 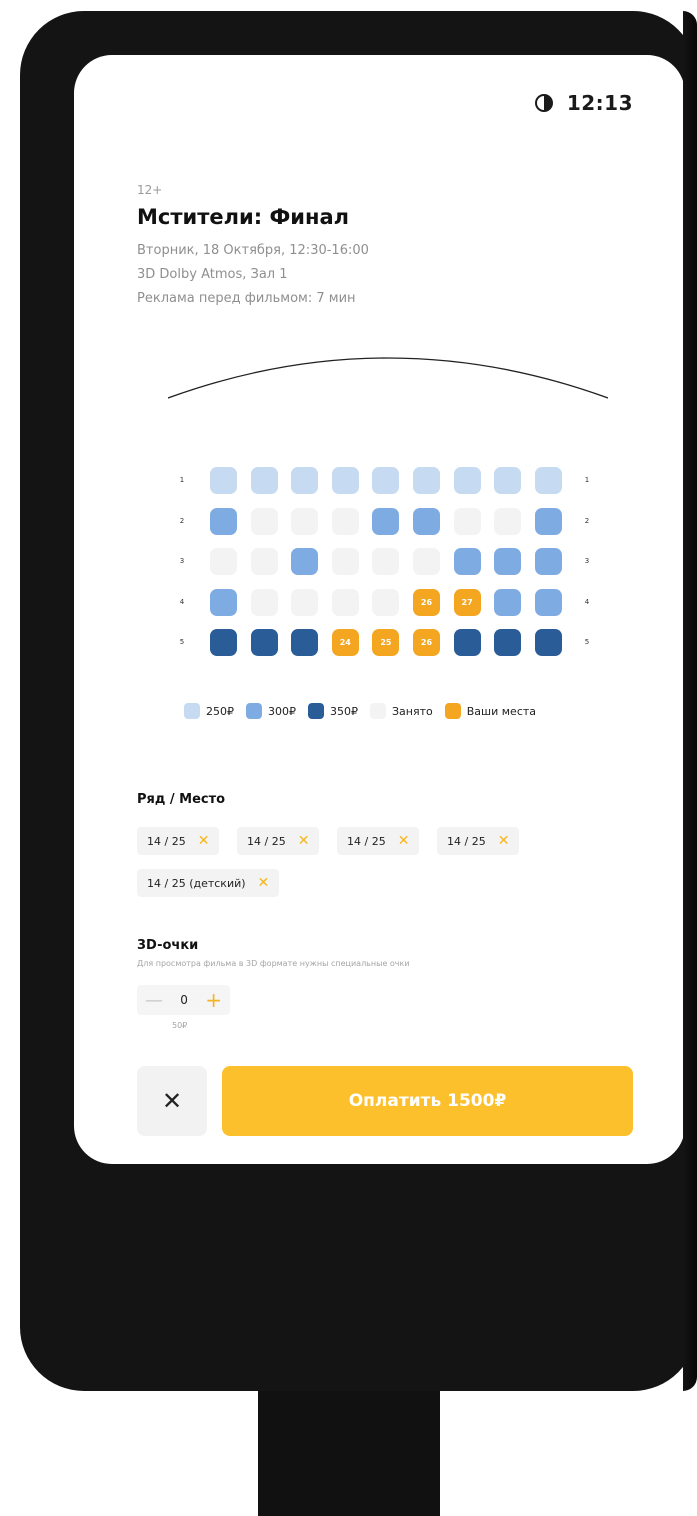 I want to click on seat-r5-s7, so click(x=467, y=642).